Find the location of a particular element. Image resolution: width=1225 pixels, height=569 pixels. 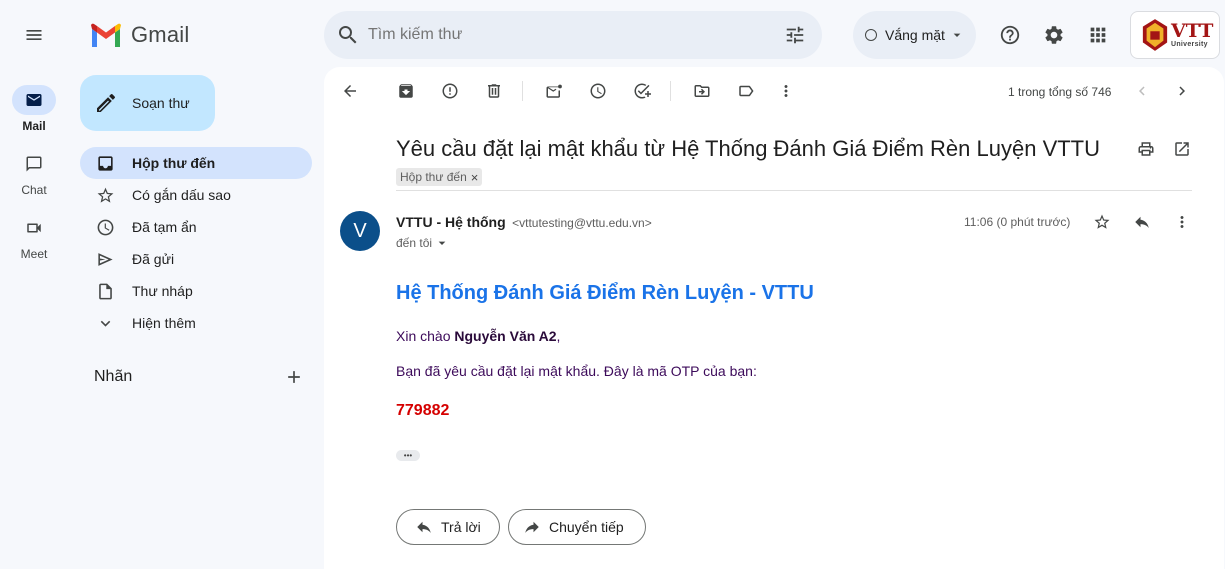

nav-item-sent: Đã gửi is located at coordinates (196, 259).